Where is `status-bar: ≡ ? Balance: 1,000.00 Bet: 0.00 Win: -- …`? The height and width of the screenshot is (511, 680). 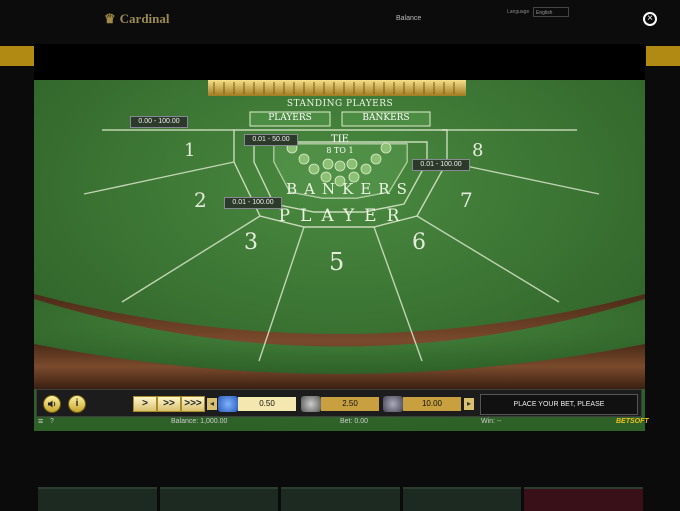 status-bar: ≡ ? Balance: 1,000.00 Bet: 0.00 Win: -- … is located at coordinates (342, 422).